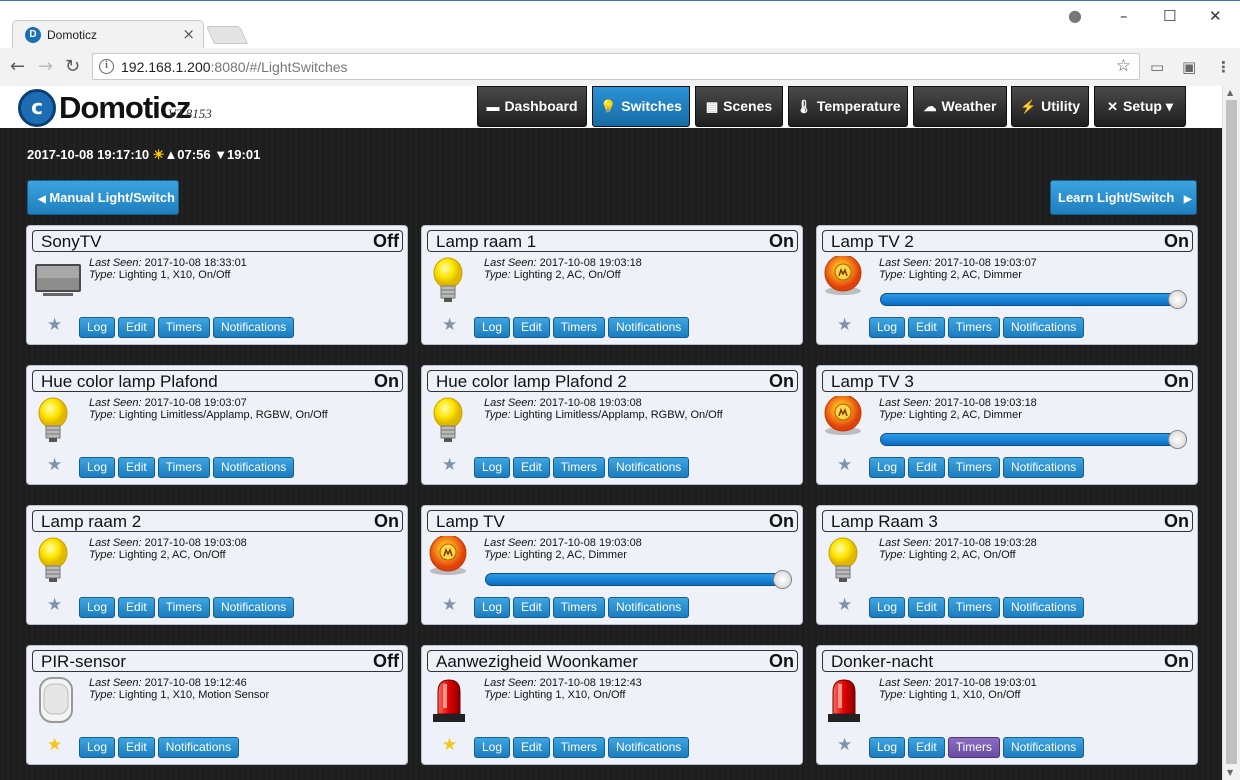 The image size is (1240, 780). What do you see at coordinates (1157, 67) in the screenshot?
I see `cast-icon: ▭` at bounding box center [1157, 67].